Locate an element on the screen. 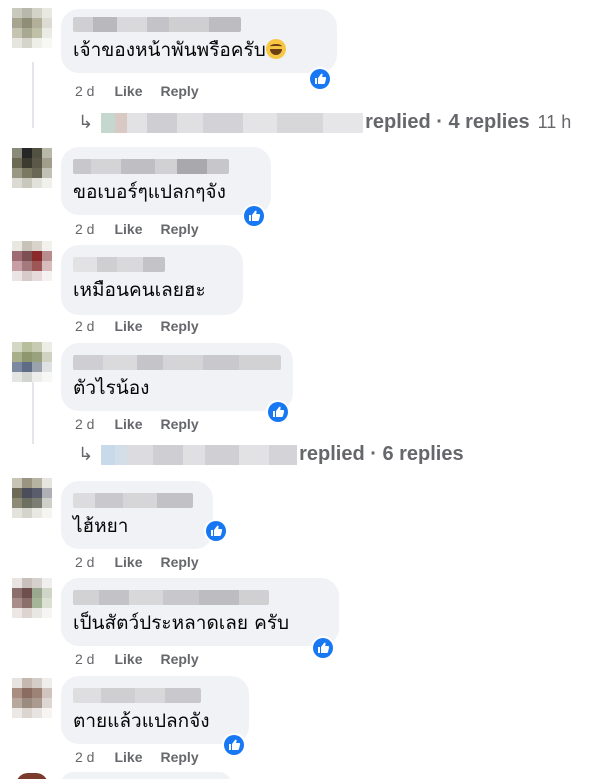  comment-text: ตายแล้วแปลกจัง is located at coordinates (141, 721).